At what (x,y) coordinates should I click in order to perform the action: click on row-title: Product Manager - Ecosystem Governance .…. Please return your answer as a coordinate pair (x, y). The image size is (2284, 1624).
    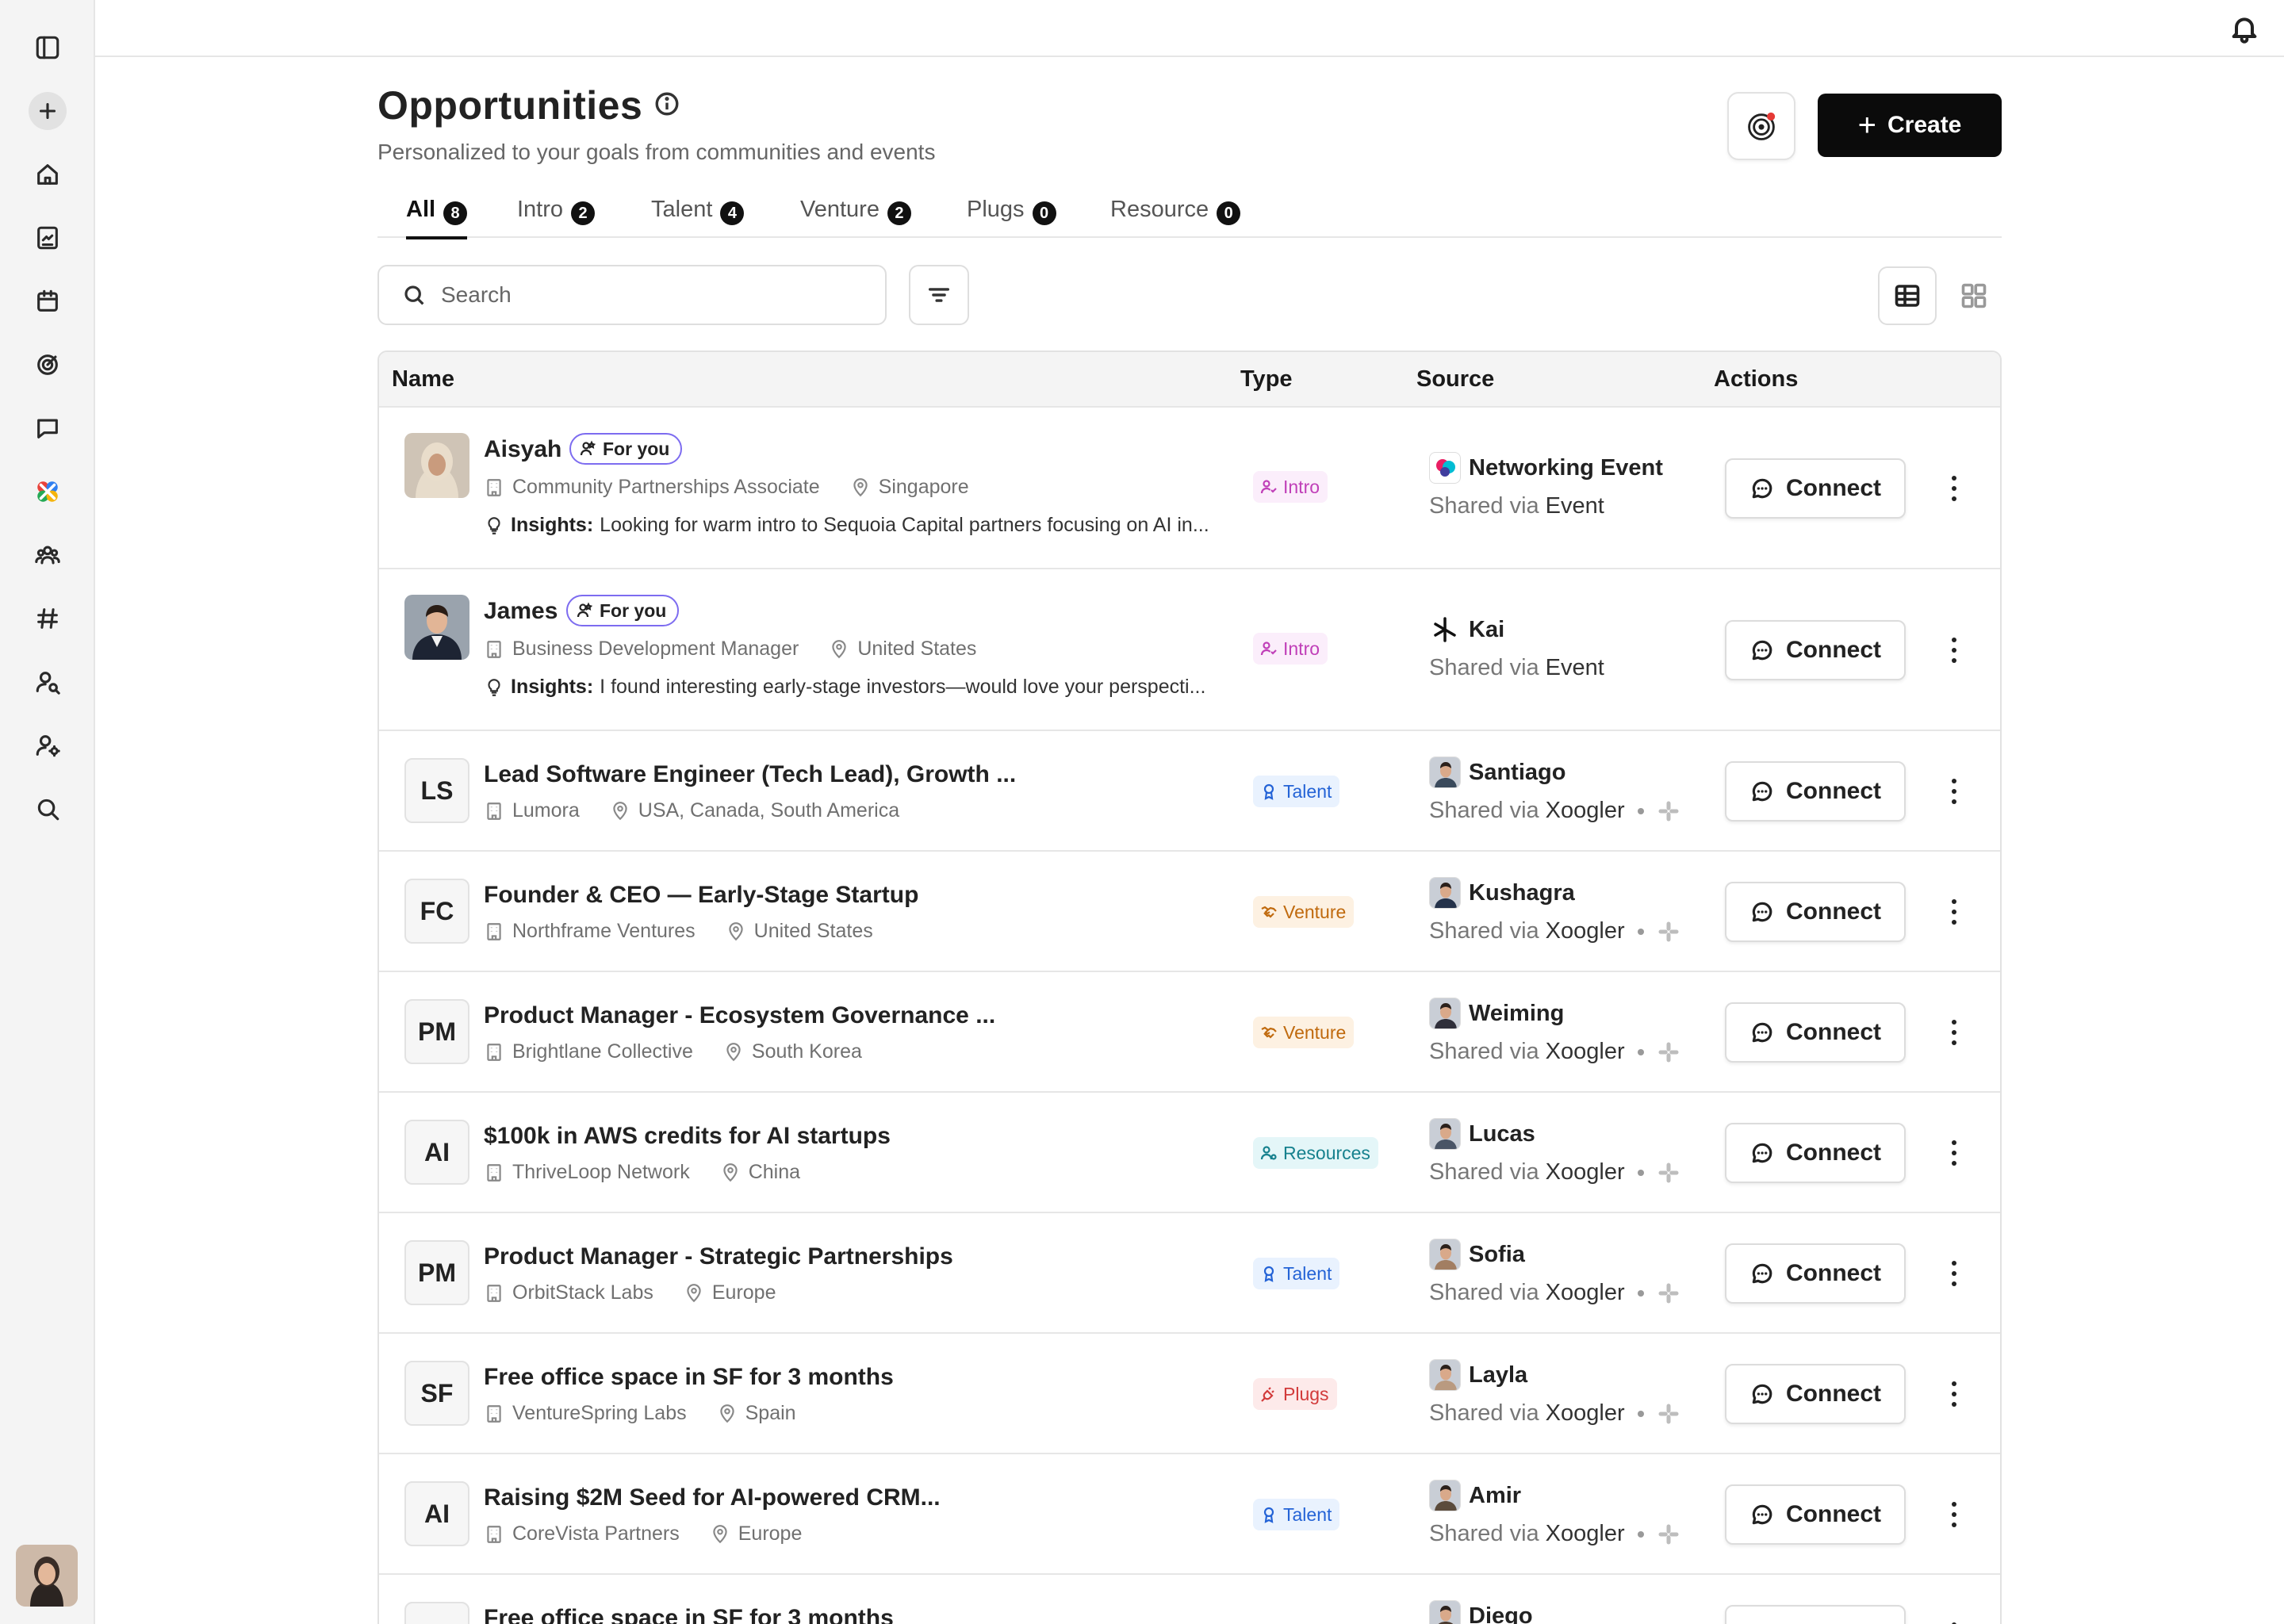
    Looking at the image, I should click on (739, 1015).